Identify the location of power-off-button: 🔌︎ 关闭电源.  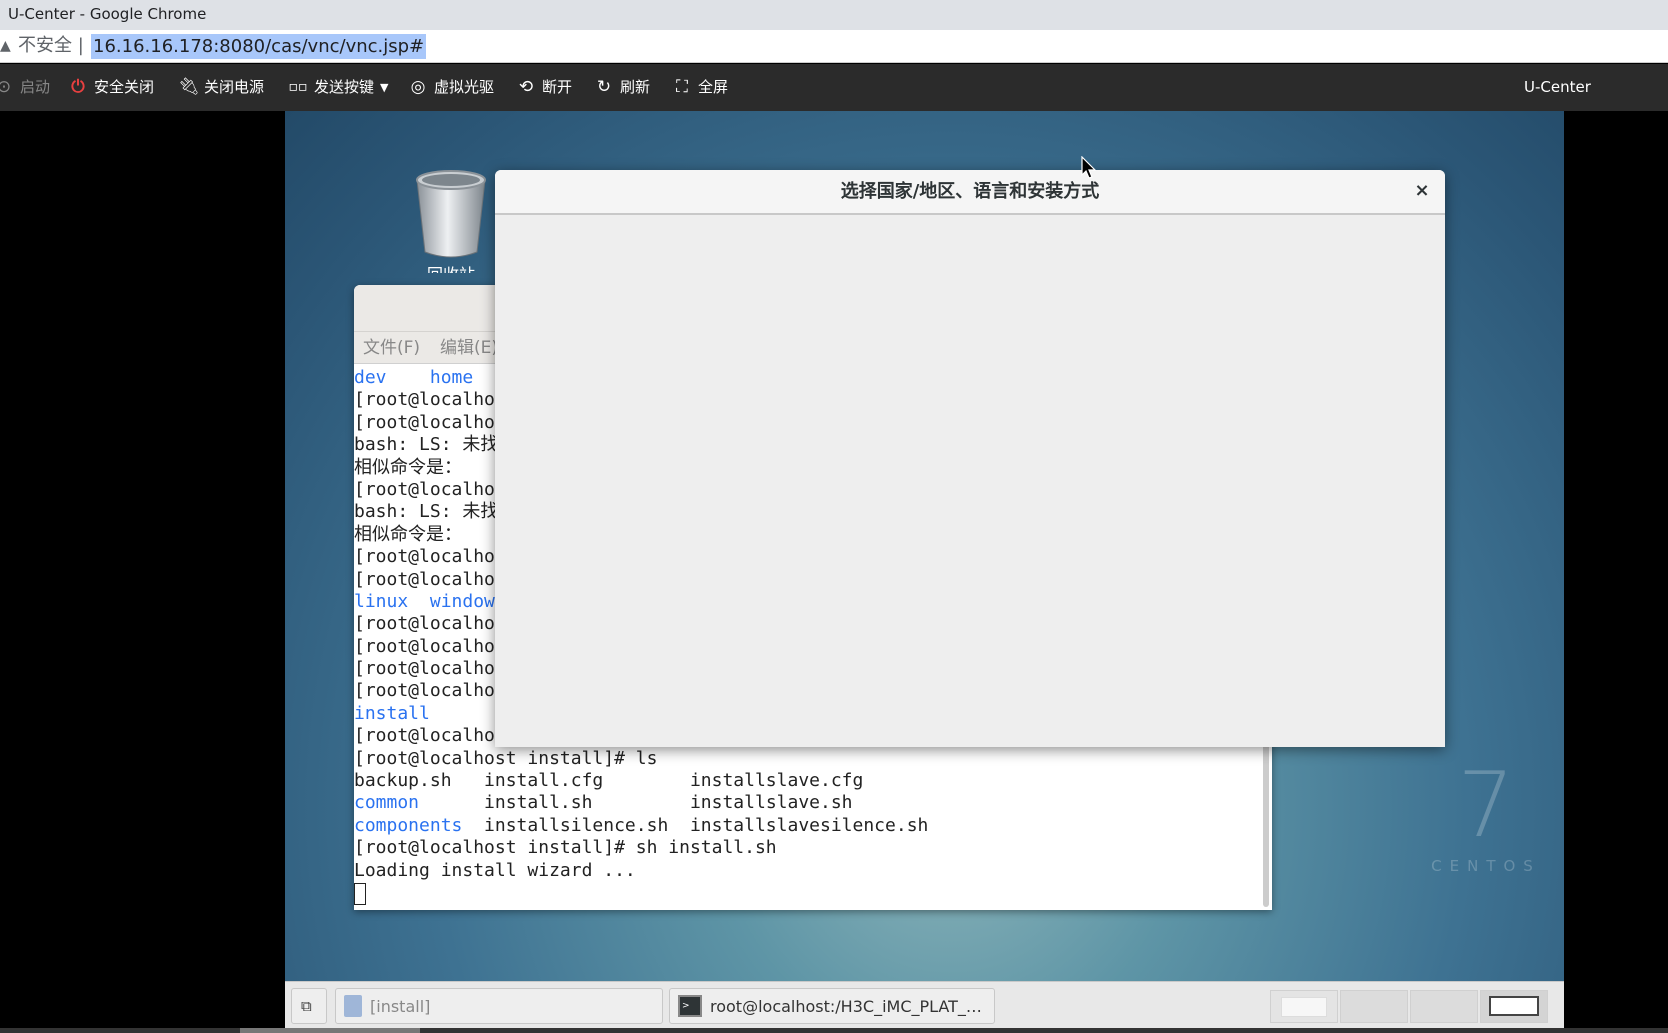
(221, 87).